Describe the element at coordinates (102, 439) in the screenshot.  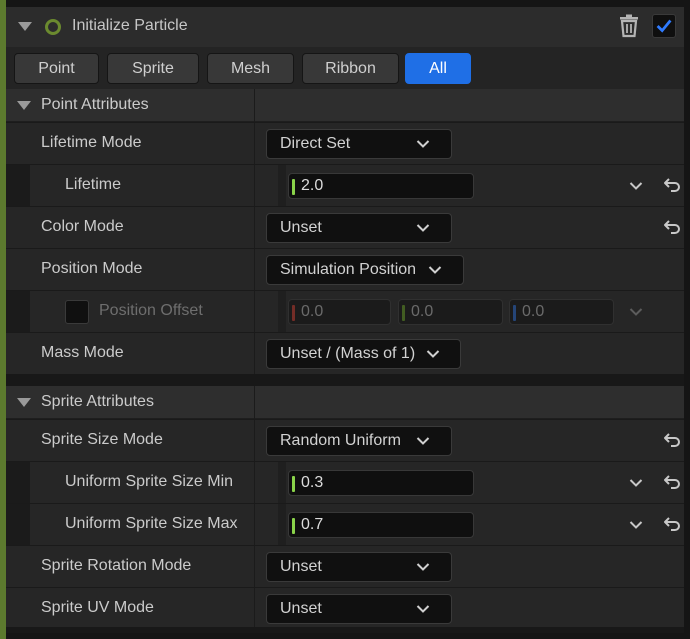
I see `sprite-size-mode-label: Sprite Size Mode` at that location.